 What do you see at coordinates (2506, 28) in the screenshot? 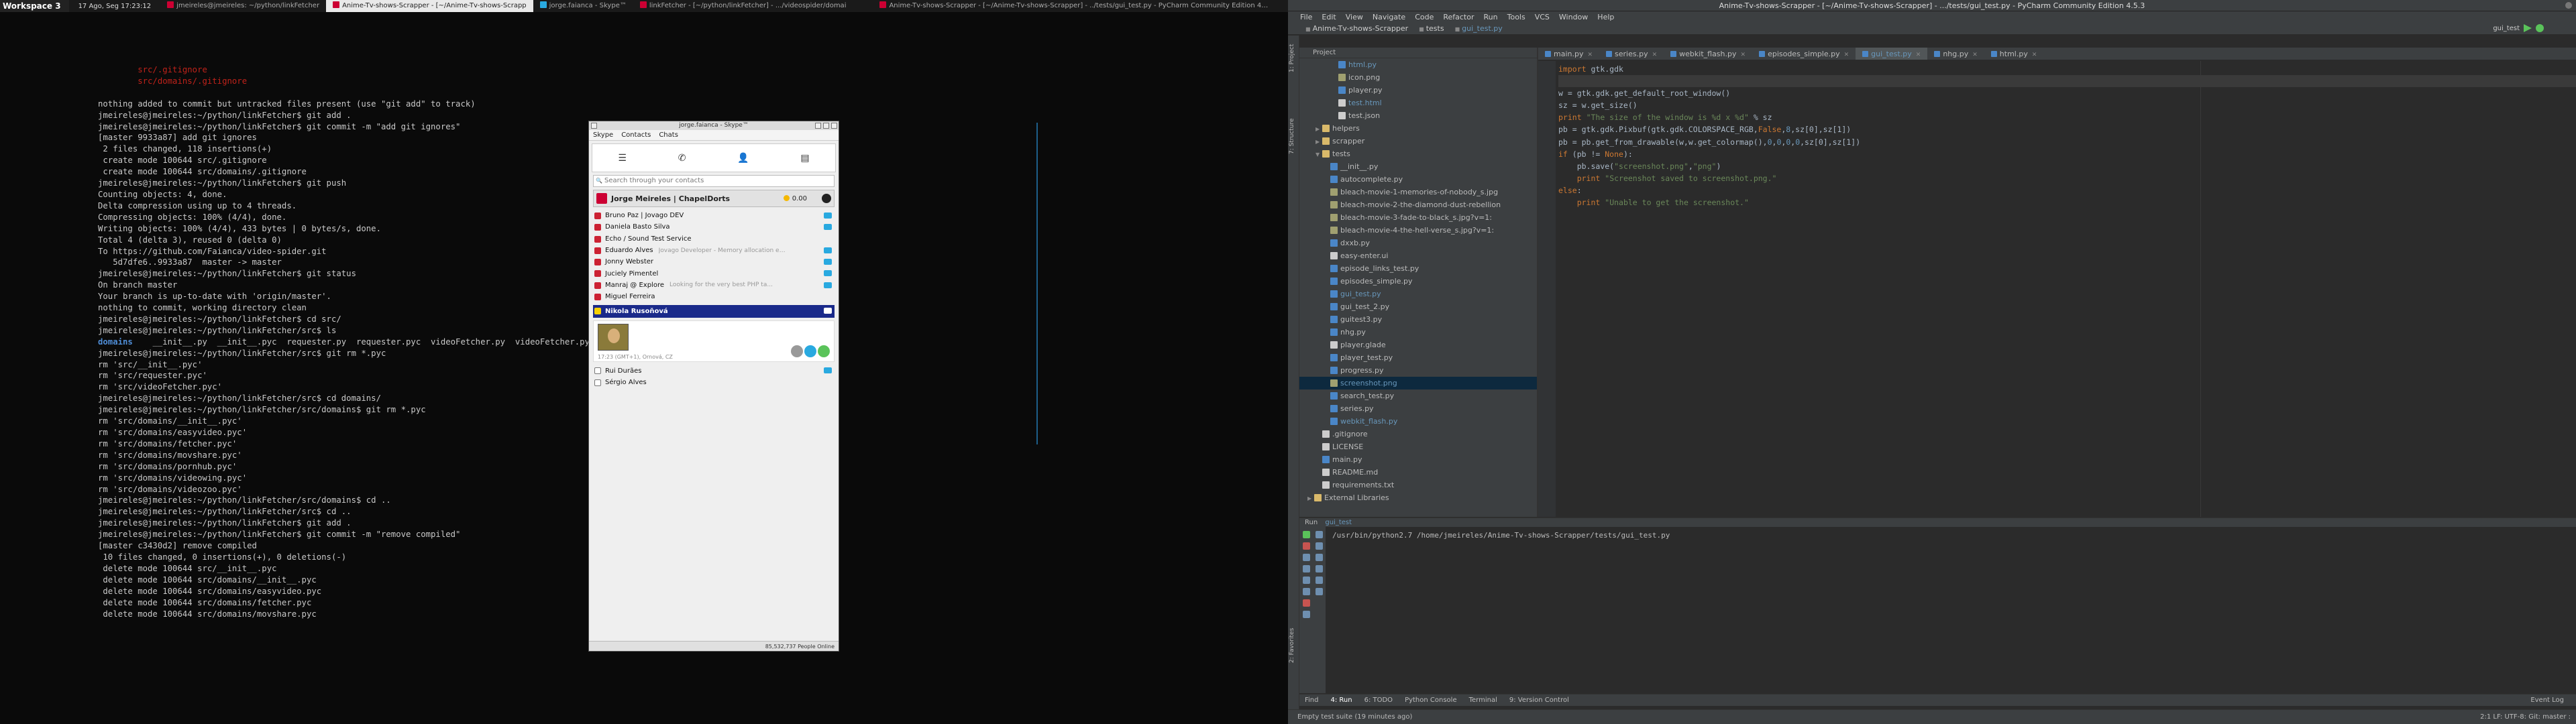
I see `run-config-select: gui_test` at bounding box center [2506, 28].